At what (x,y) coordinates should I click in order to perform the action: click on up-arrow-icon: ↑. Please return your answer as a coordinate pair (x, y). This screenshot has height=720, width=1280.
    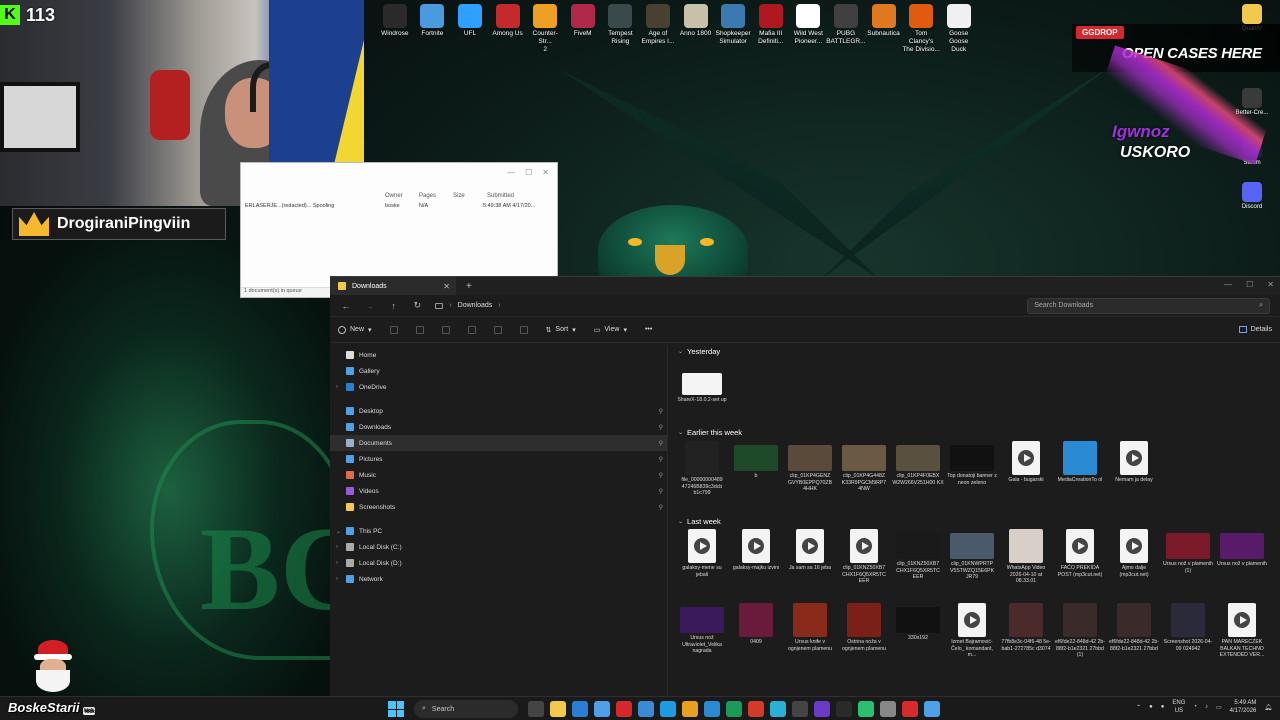
    Looking at the image, I should click on (394, 306).